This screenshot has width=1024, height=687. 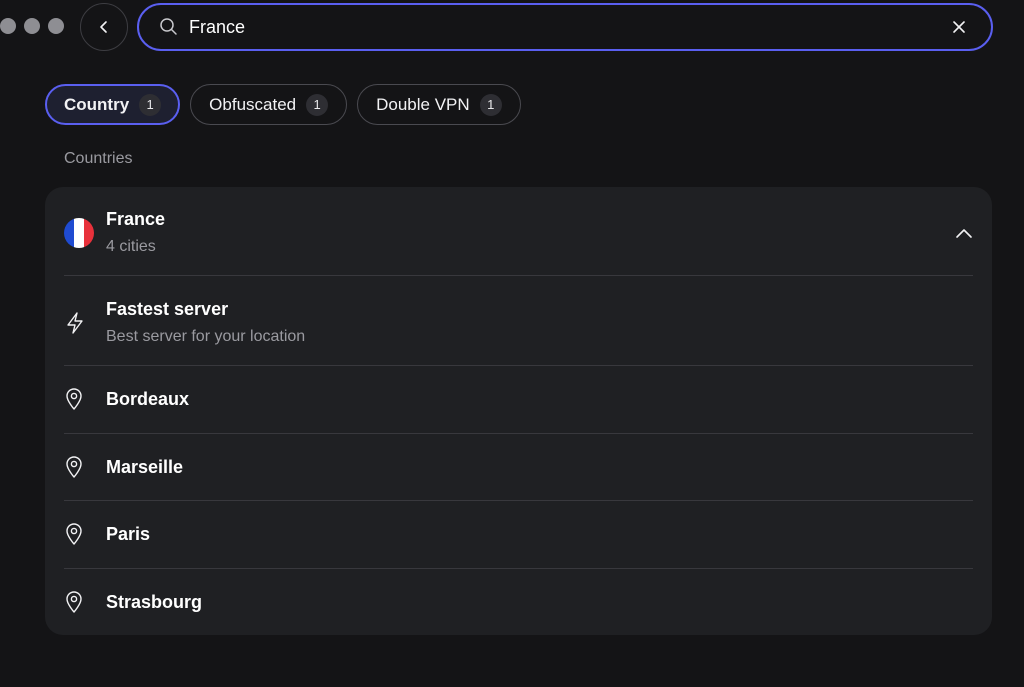 I want to click on filter-chips: Country 1 Obfuscated 1 Double VPN 1, so click(x=283, y=104).